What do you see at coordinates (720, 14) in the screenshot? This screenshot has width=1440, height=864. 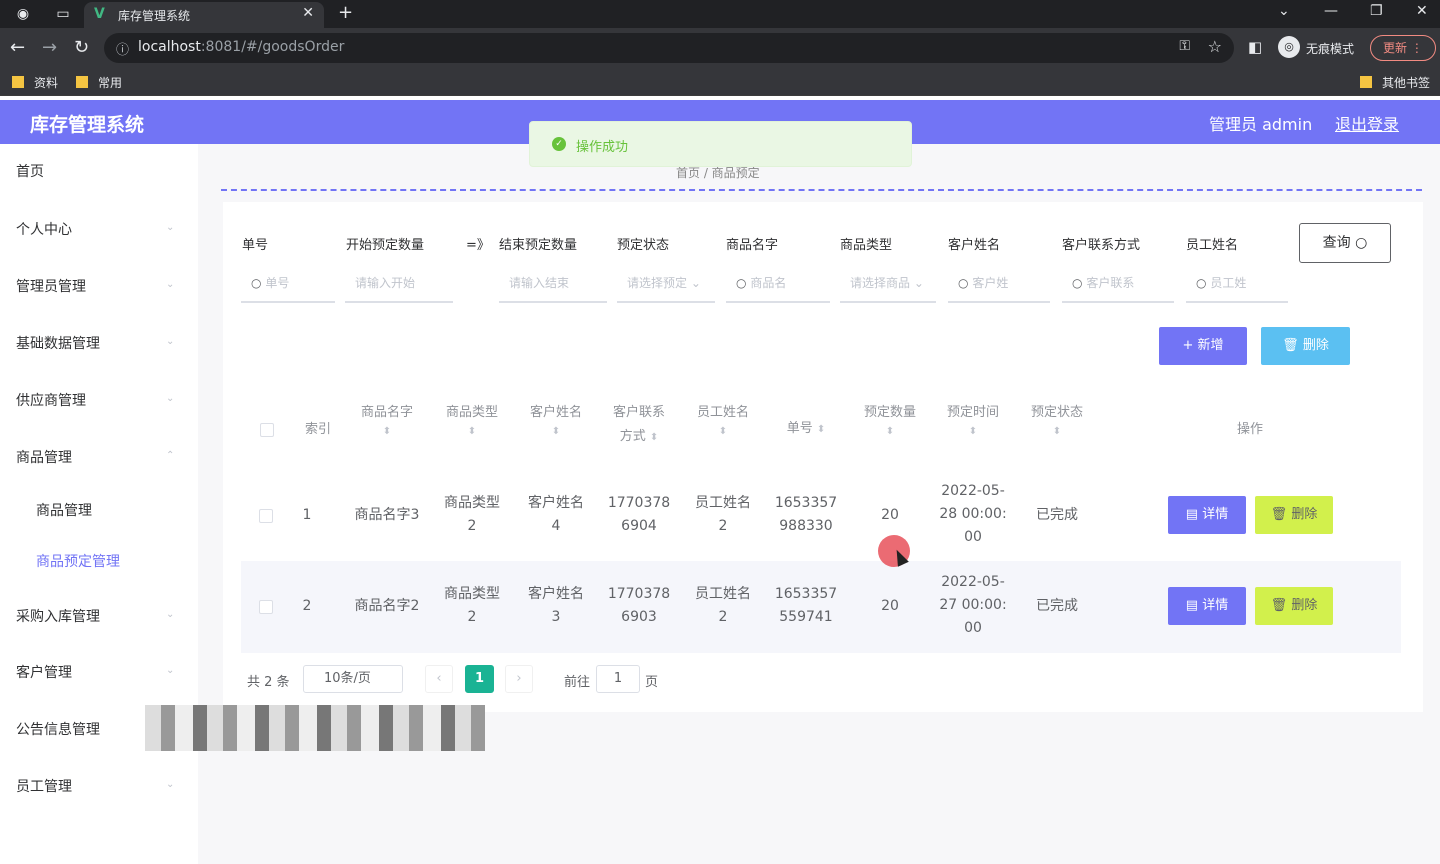 I see `browser-tab-bar: ◉ ▭ V 库存管理系统 ✕ + ⌄ — ❐ ✕` at bounding box center [720, 14].